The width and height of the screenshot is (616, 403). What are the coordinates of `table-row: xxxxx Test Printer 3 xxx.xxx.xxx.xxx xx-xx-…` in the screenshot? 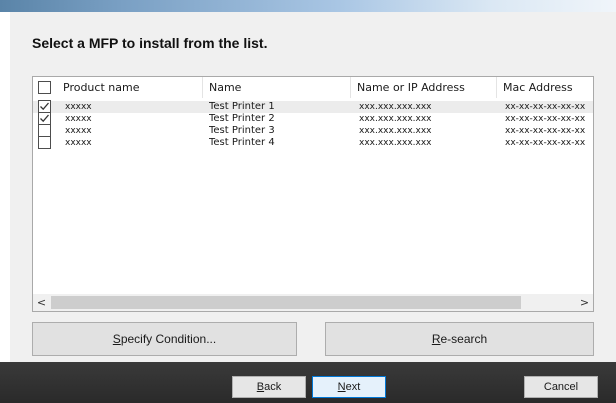 It's located at (313, 130).